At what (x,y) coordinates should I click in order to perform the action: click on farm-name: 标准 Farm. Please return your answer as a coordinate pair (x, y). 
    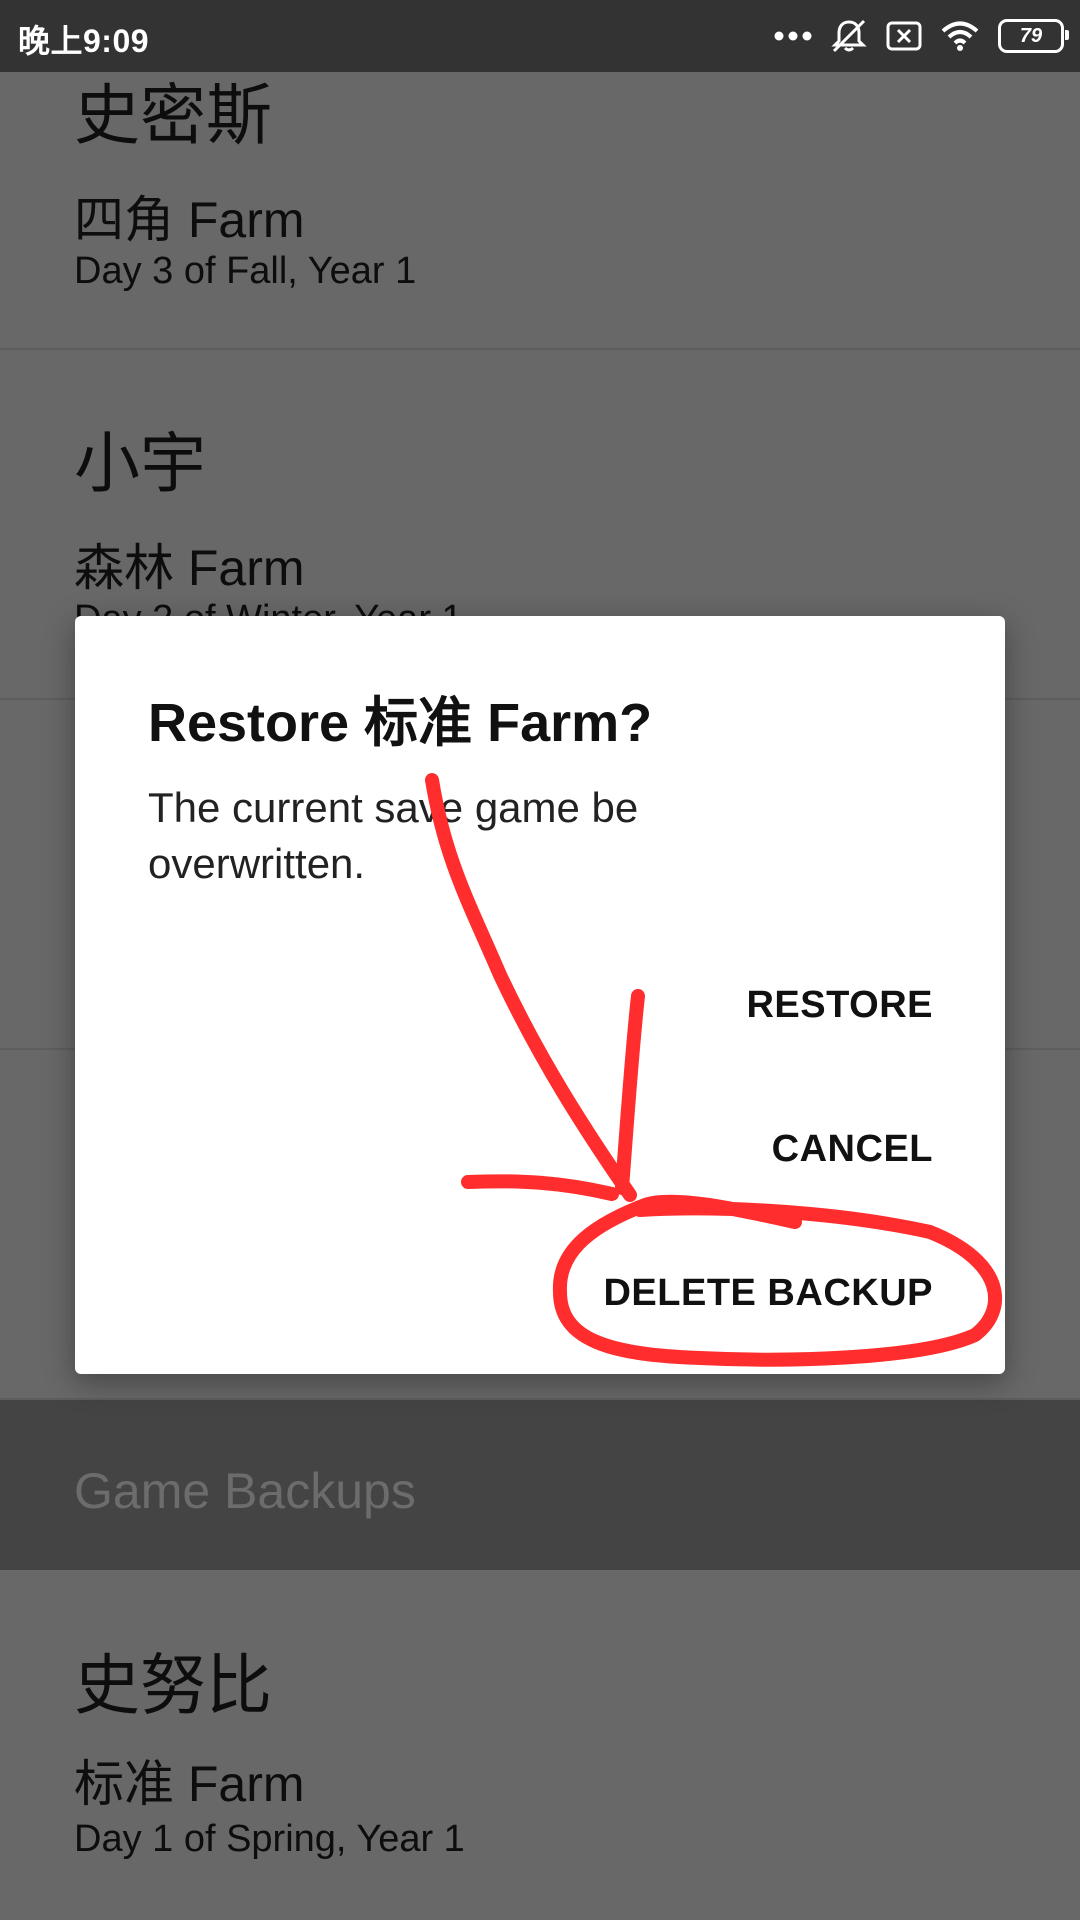
    Looking at the image, I should click on (189, 1784).